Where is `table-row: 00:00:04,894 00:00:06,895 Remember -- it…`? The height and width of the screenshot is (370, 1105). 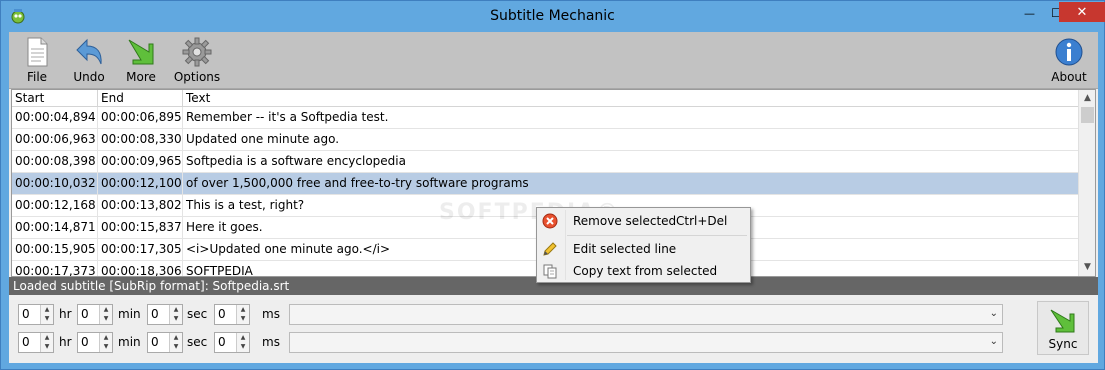 table-row: 00:00:04,894 00:00:06,895 Remember -- it… is located at coordinates (546, 118).